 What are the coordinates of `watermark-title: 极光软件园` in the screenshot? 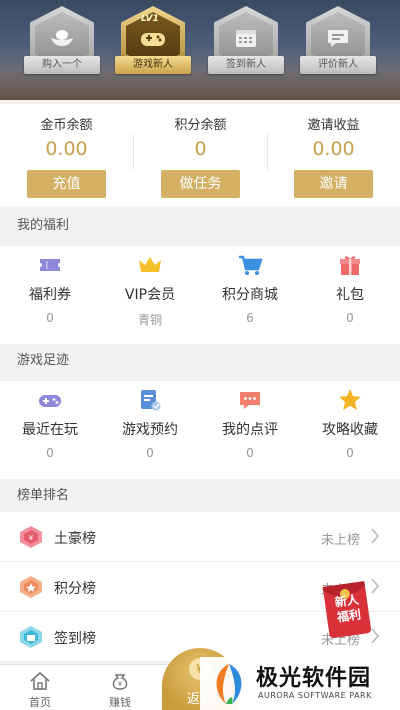 It's located at (314, 678).